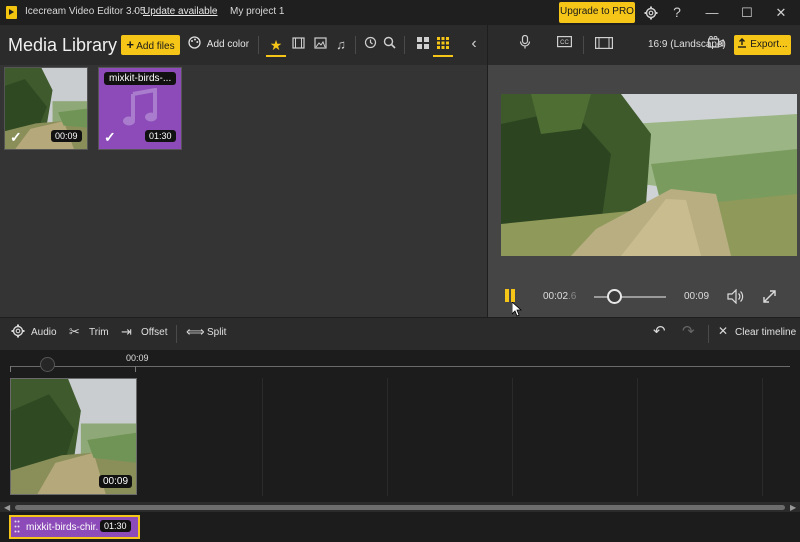  Describe the element at coordinates (604, 45) in the screenshot. I see `aspect-ratio-frame-icon` at that location.